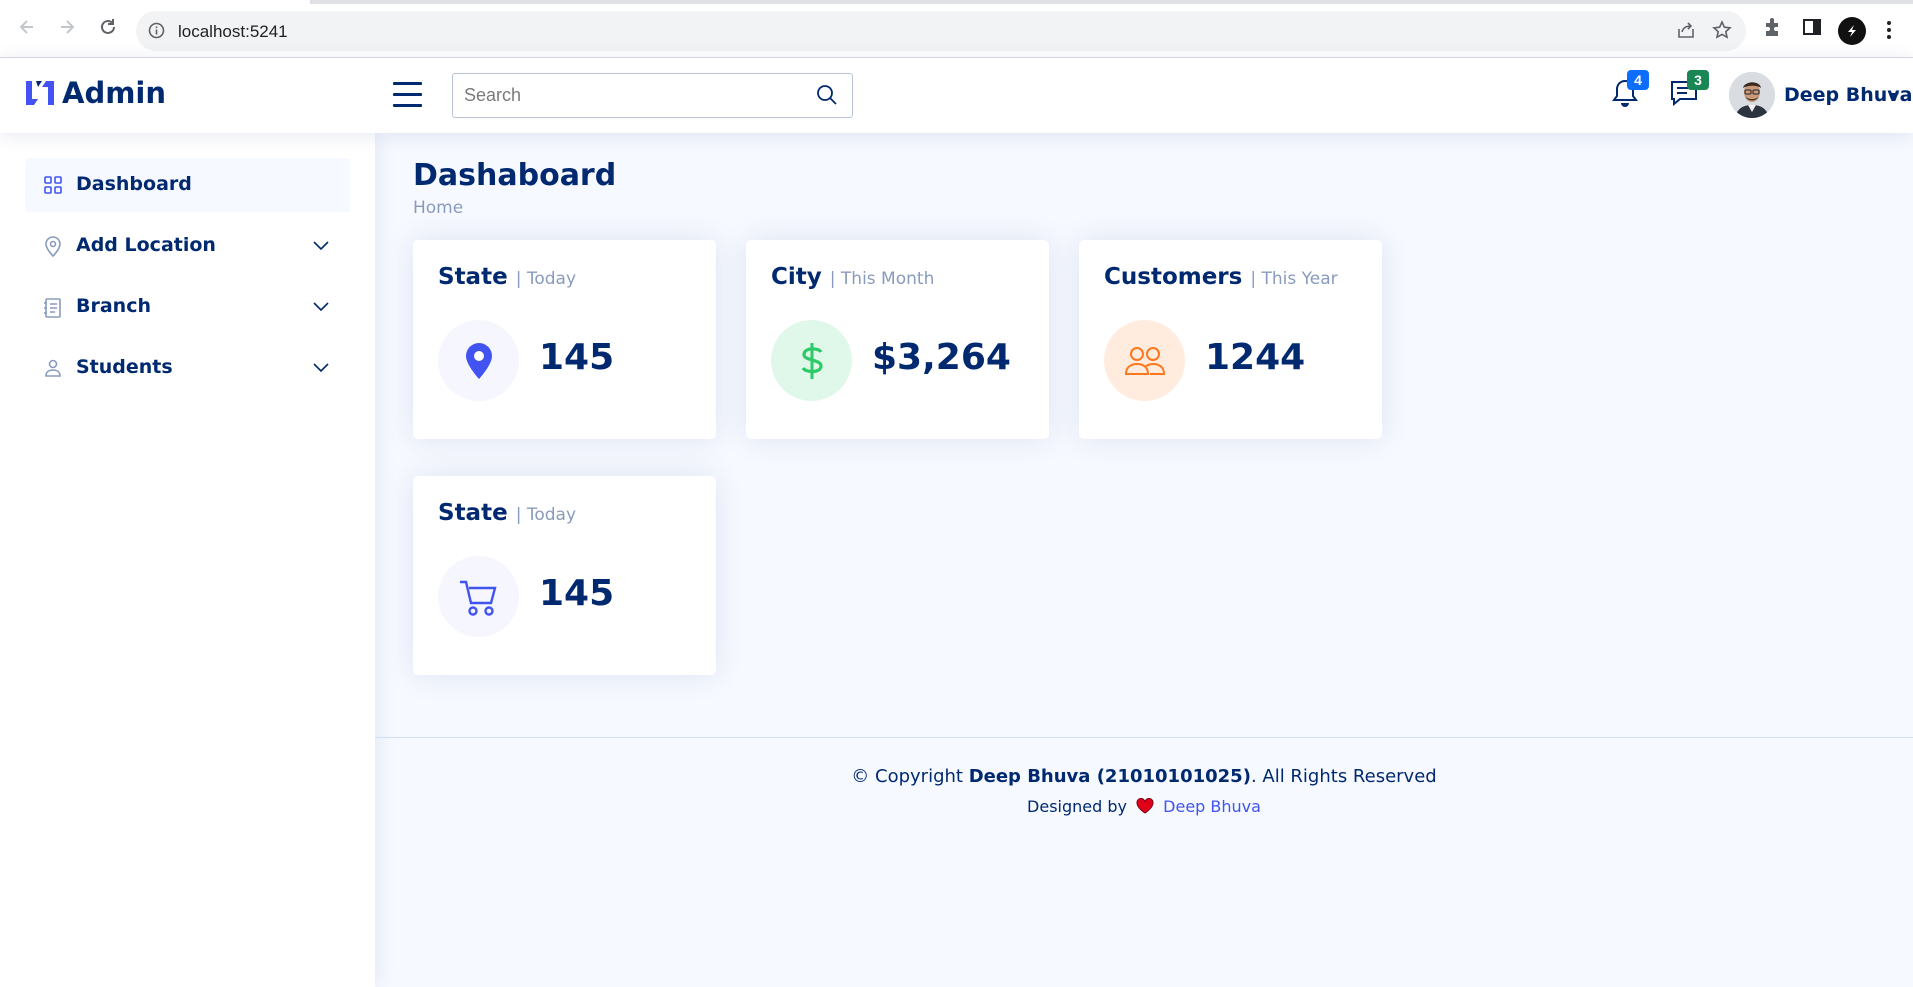 This screenshot has height=987, width=1913. What do you see at coordinates (1144, 360) in the screenshot?
I see `people-icon` at bounding box center [1144, 360].